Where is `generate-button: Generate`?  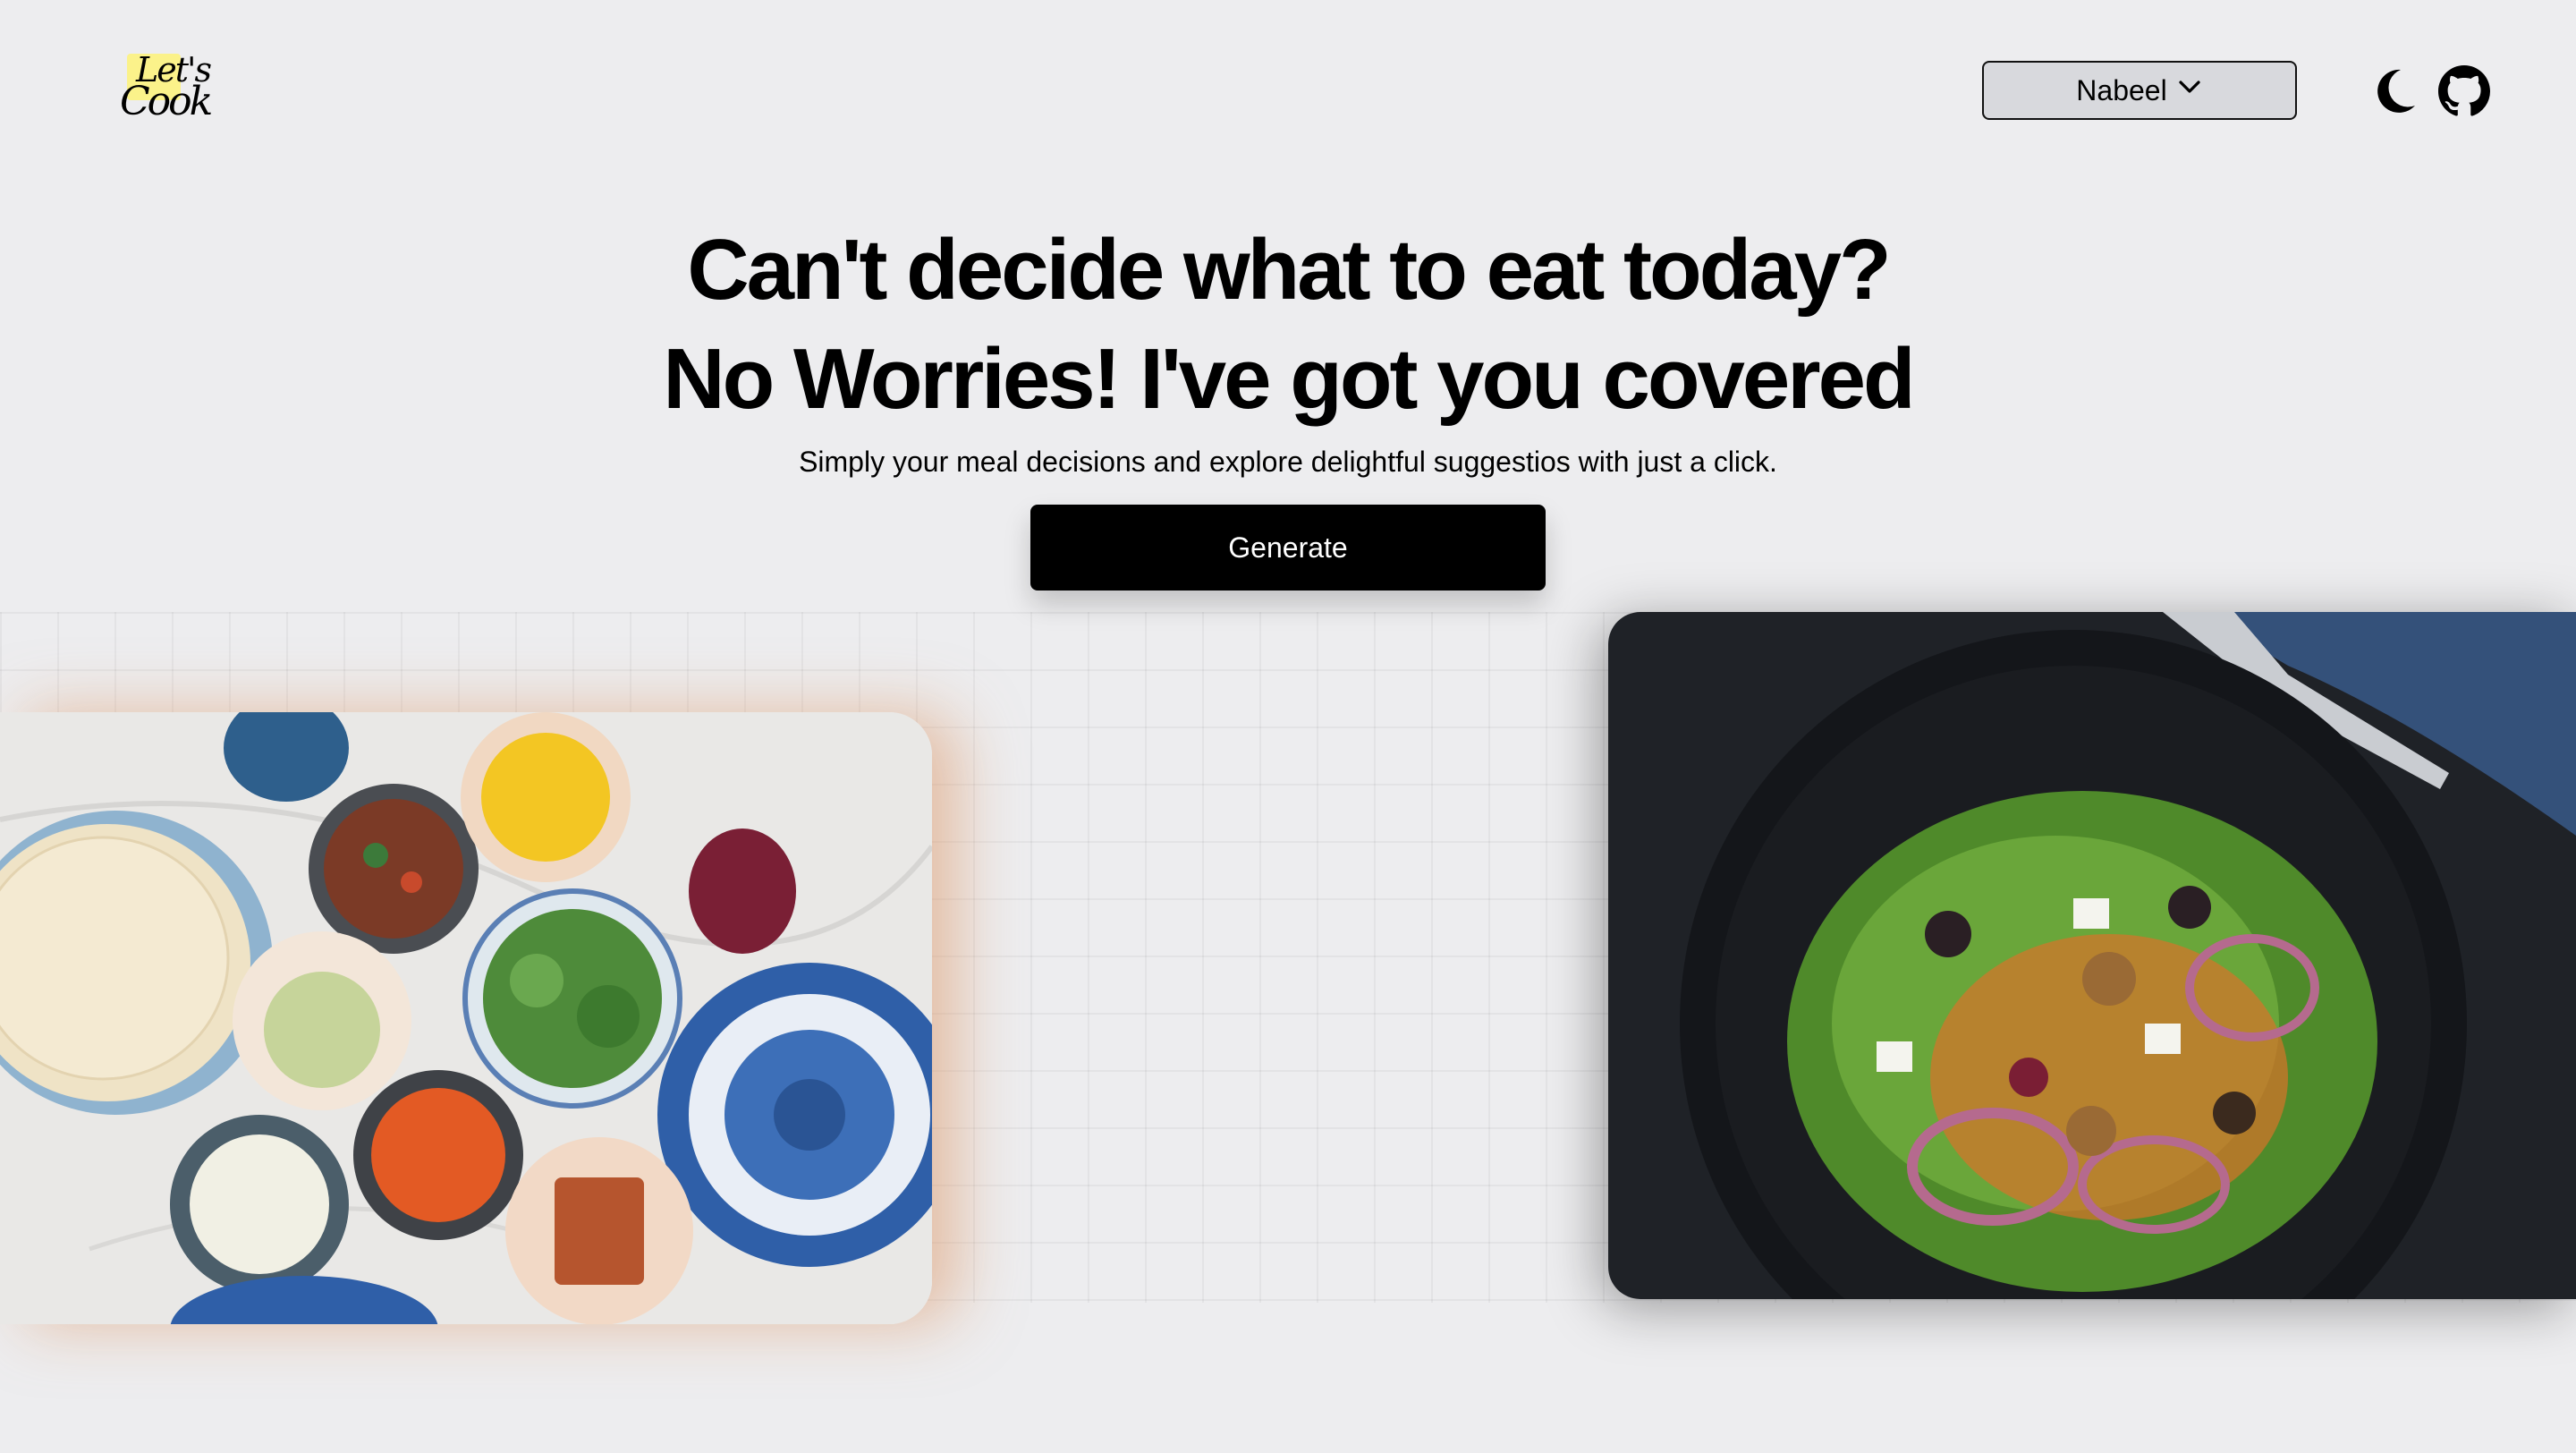 generate-button: Generate is located at coordinates (1288, 548).